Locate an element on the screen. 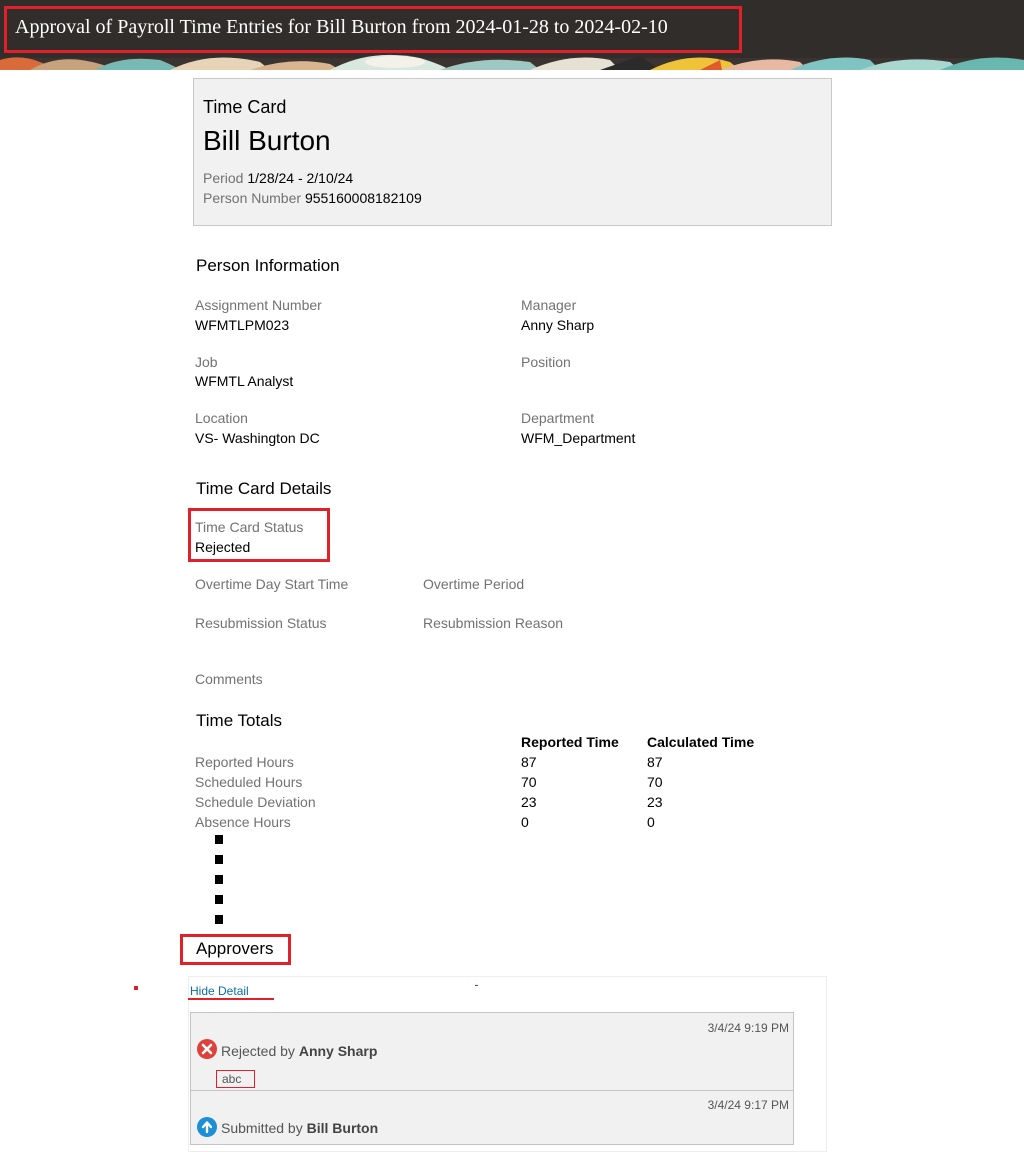 This screenshot has height=1152, width=1024. reported-time-column-header: Reported Time is located at coordinates (570, 742).